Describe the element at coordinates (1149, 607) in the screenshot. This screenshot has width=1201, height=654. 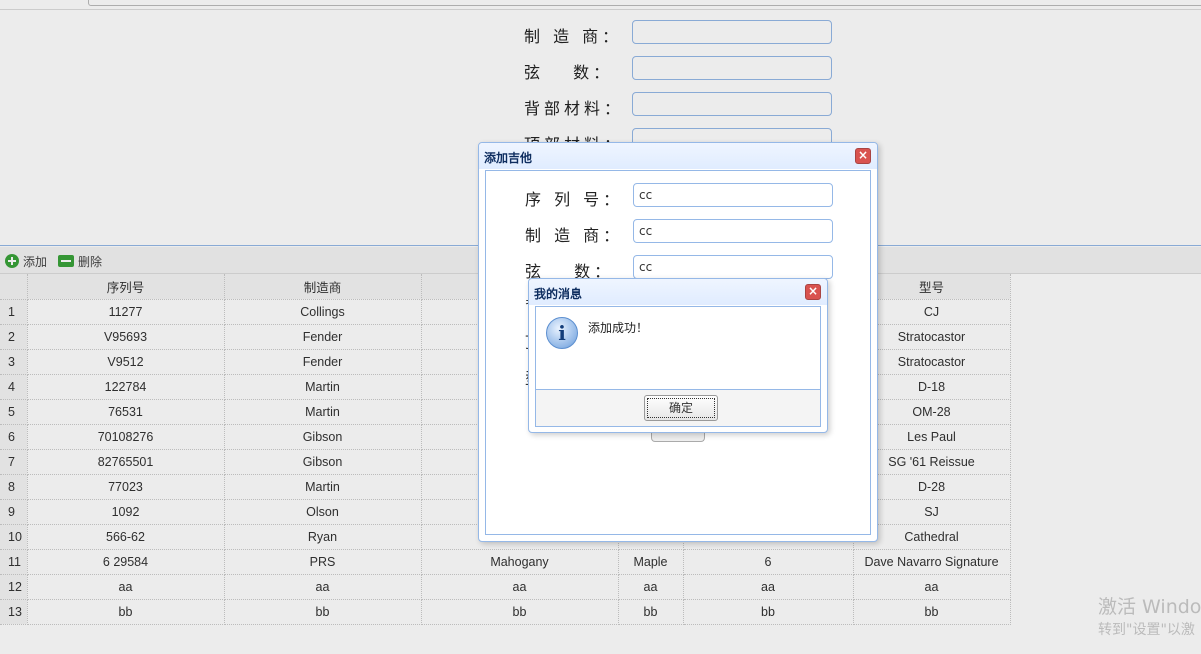
I see `activation-watermark-title: 激活 Windo` at that location.